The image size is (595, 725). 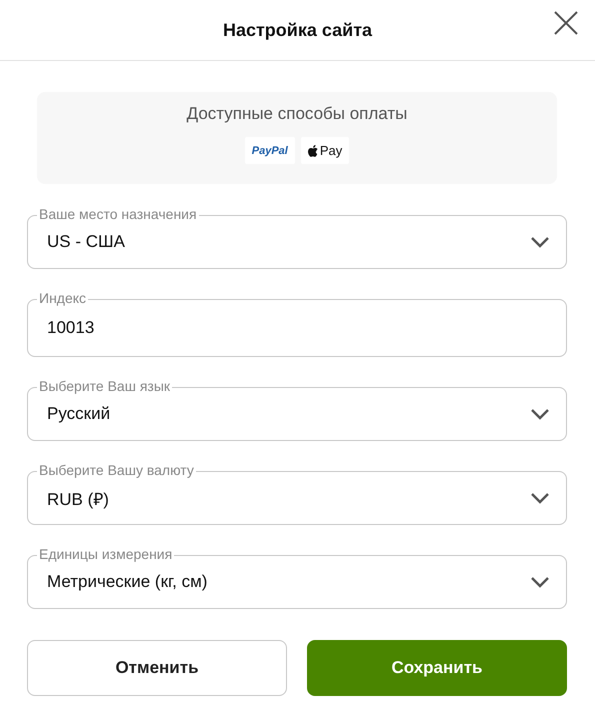 I want to click on selected-value: US - США, so click(x=86, y=242).